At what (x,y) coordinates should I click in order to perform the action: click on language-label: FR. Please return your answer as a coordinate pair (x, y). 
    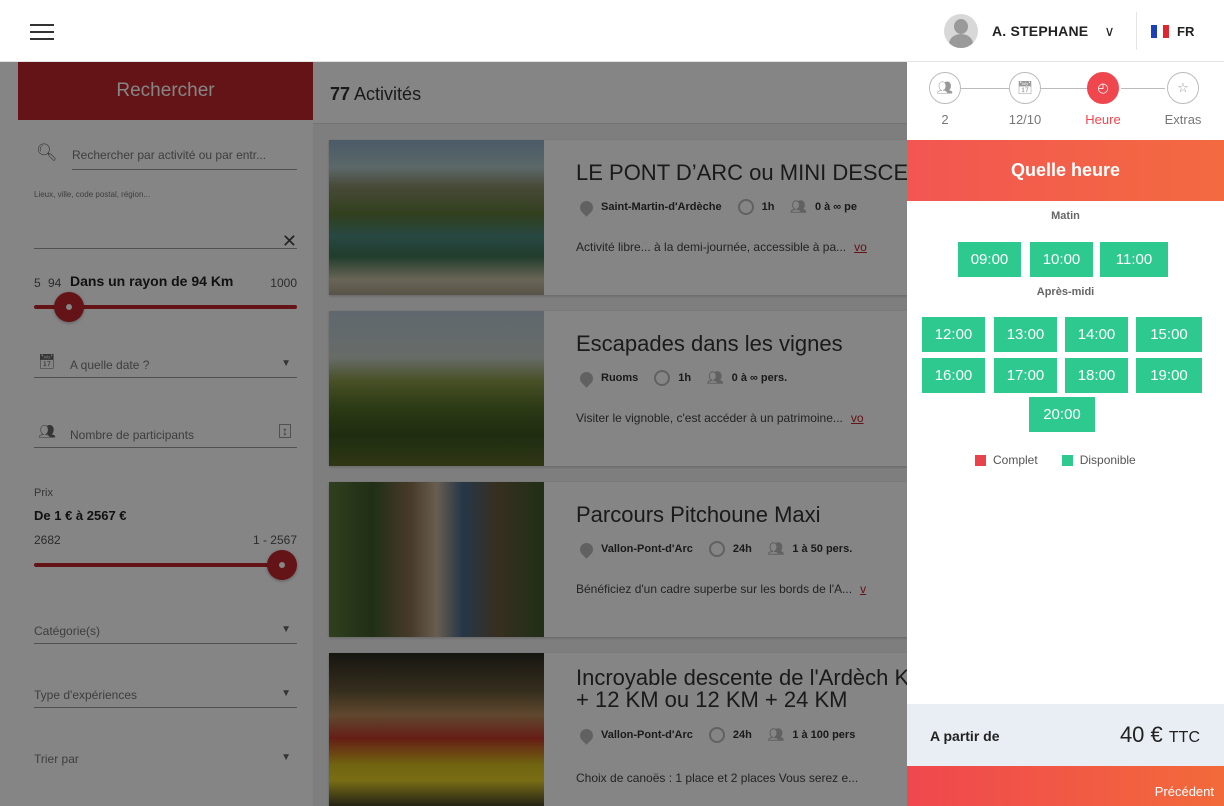
    Looking at the image, I should click on (1186, 31).